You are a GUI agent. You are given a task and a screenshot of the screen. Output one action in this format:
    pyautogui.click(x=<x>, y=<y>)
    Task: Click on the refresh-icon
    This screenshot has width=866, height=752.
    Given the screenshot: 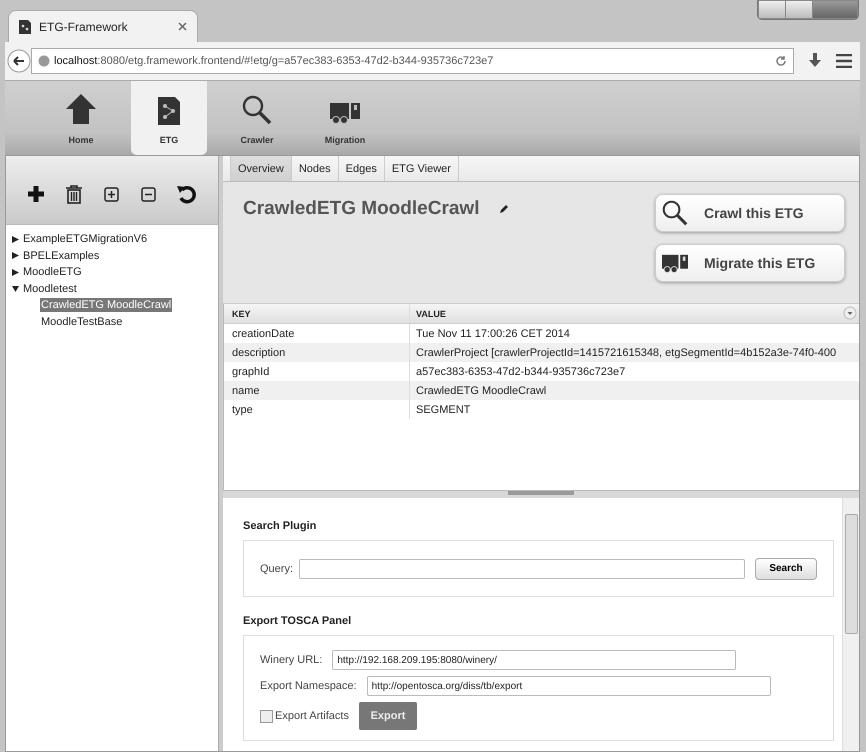 What is the action you would take?
    pyautogui.click(x=187, y=194)
    